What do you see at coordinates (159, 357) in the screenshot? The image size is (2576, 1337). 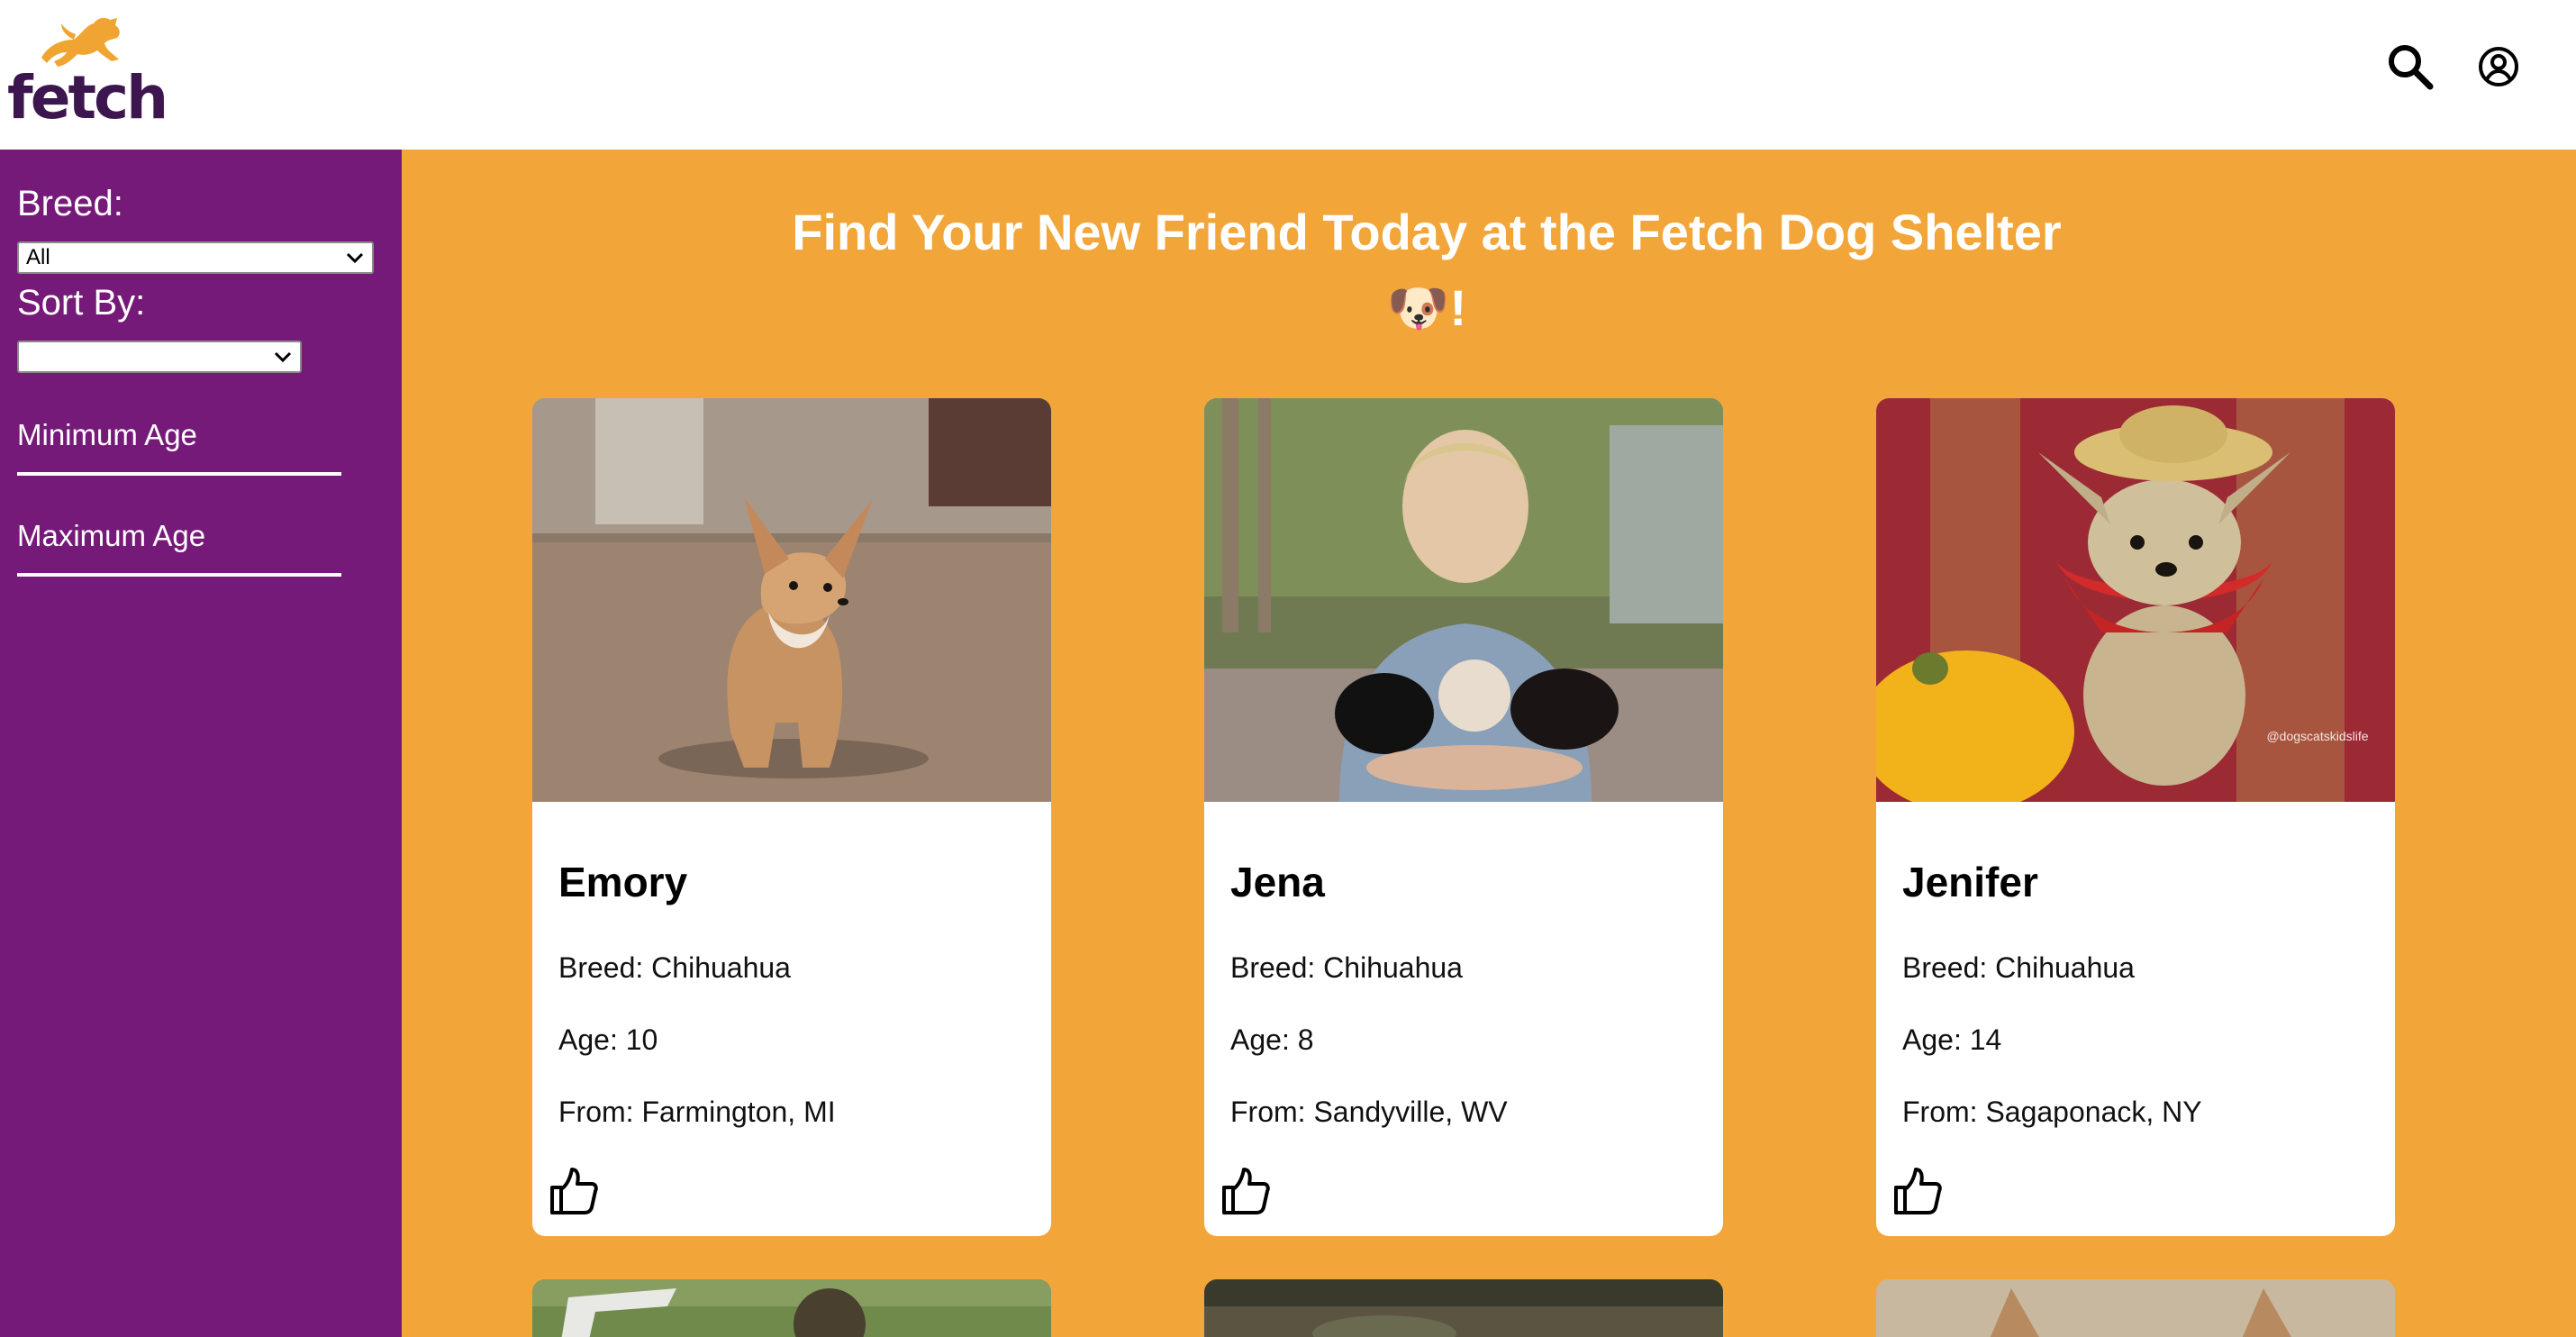 I see `sort-by-select` at bounding box center [159, 357].